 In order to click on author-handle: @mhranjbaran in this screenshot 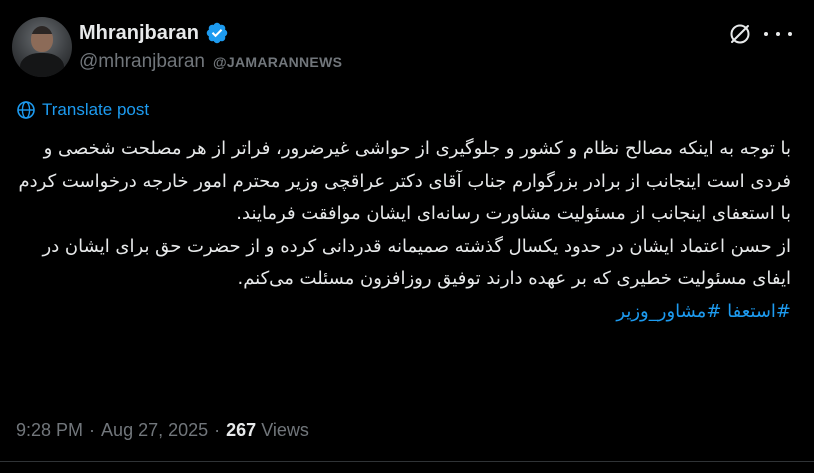, I will do `click(142, 62)`.